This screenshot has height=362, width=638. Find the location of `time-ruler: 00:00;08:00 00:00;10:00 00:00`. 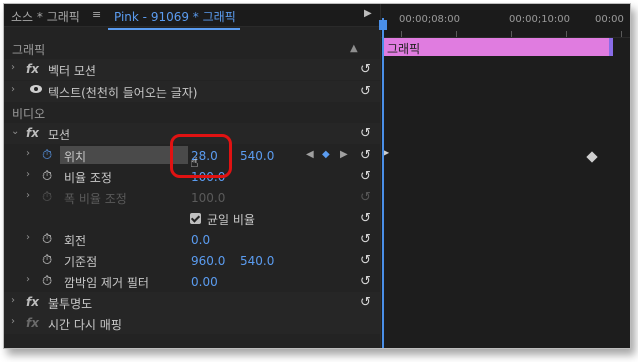

time-ruler: 00:00;08:00 00:00;10:00 00:00 is located at coordinates (505, 21).